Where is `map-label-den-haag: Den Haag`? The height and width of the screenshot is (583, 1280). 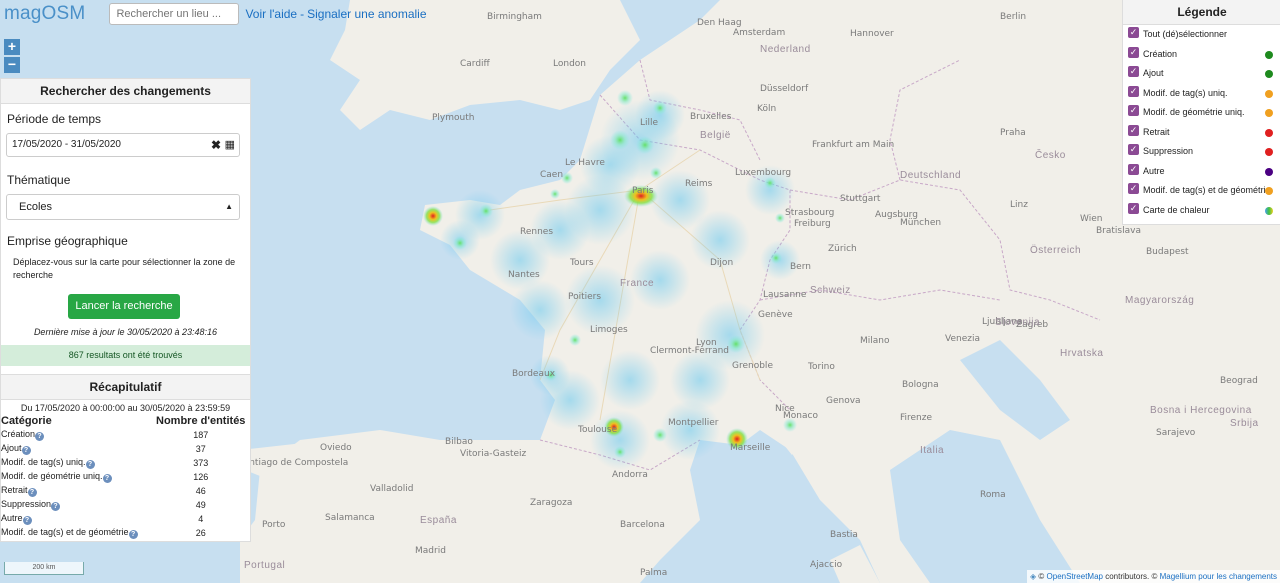 map-label-den-haag: Den Haag is located at coordinates (719, 23).